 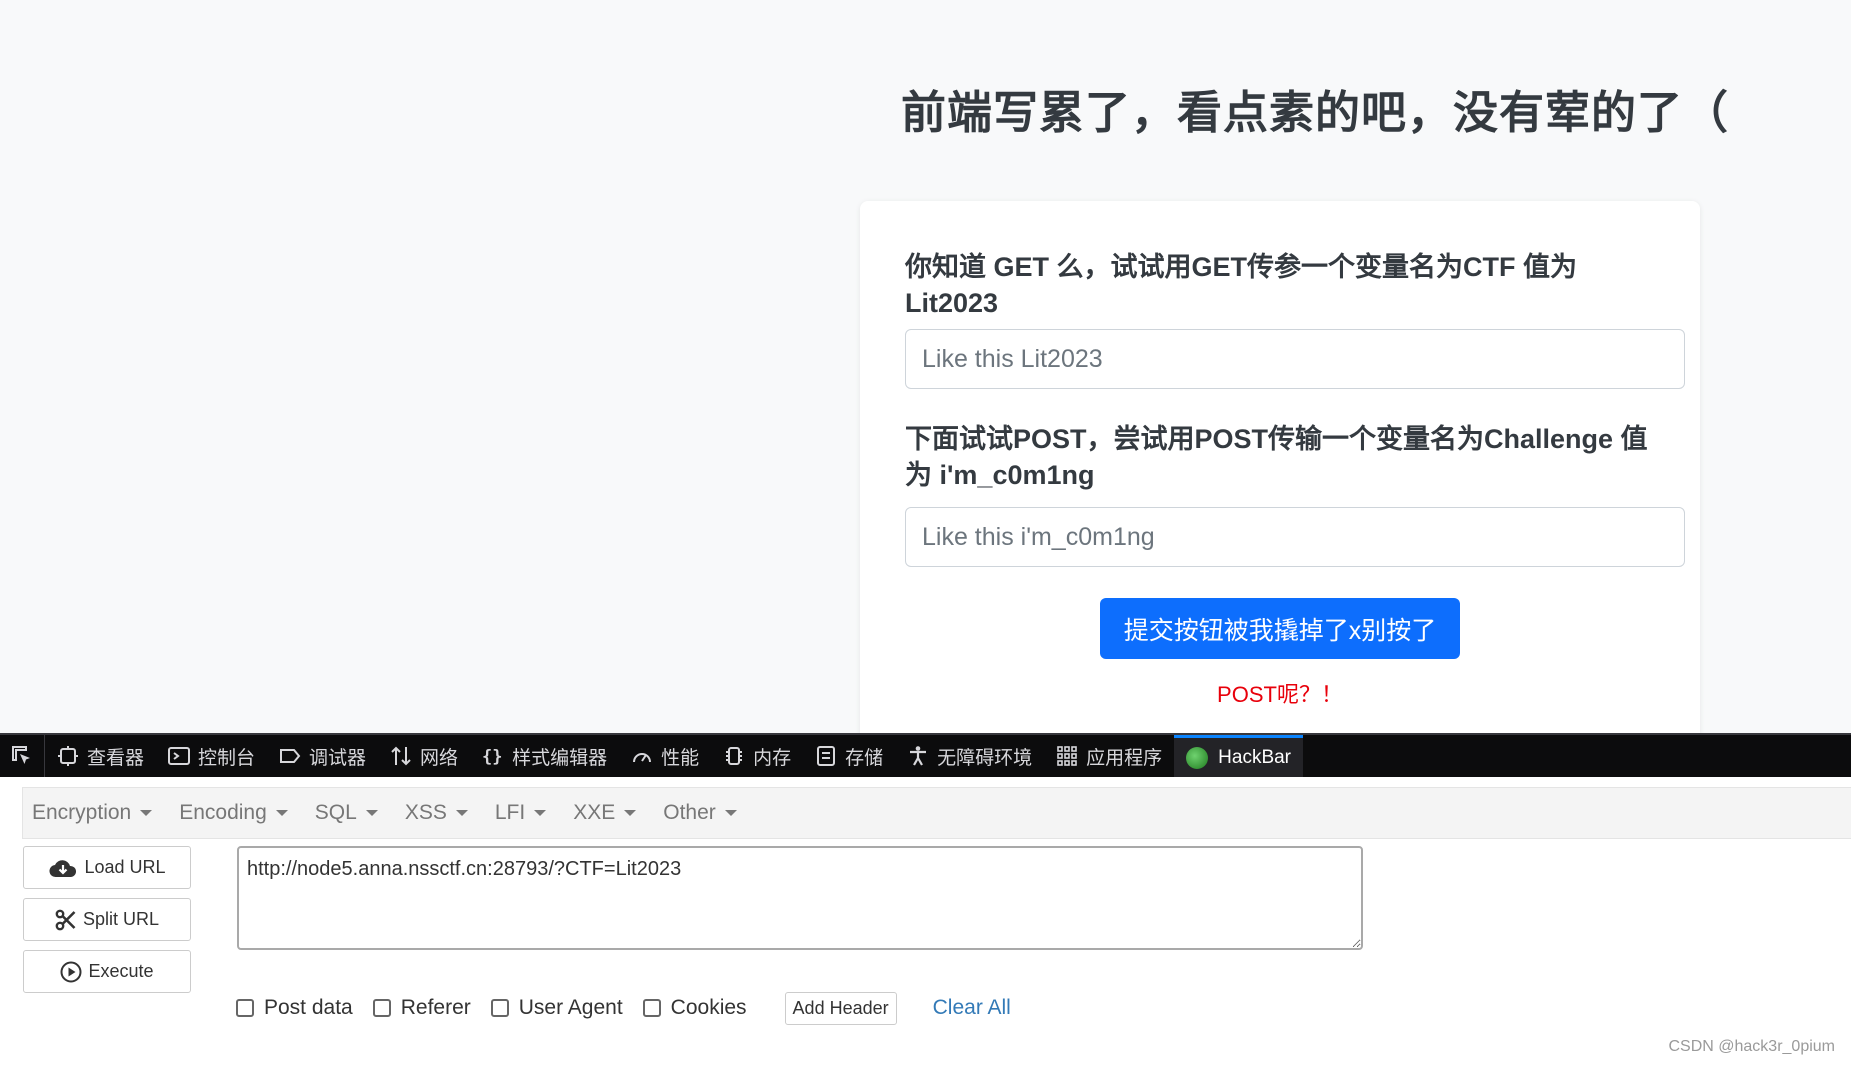 What do you see at coordinates (525, 813) in the screenshot?
I see `menu-lfi: LFI` at bounding box center [525, 813].